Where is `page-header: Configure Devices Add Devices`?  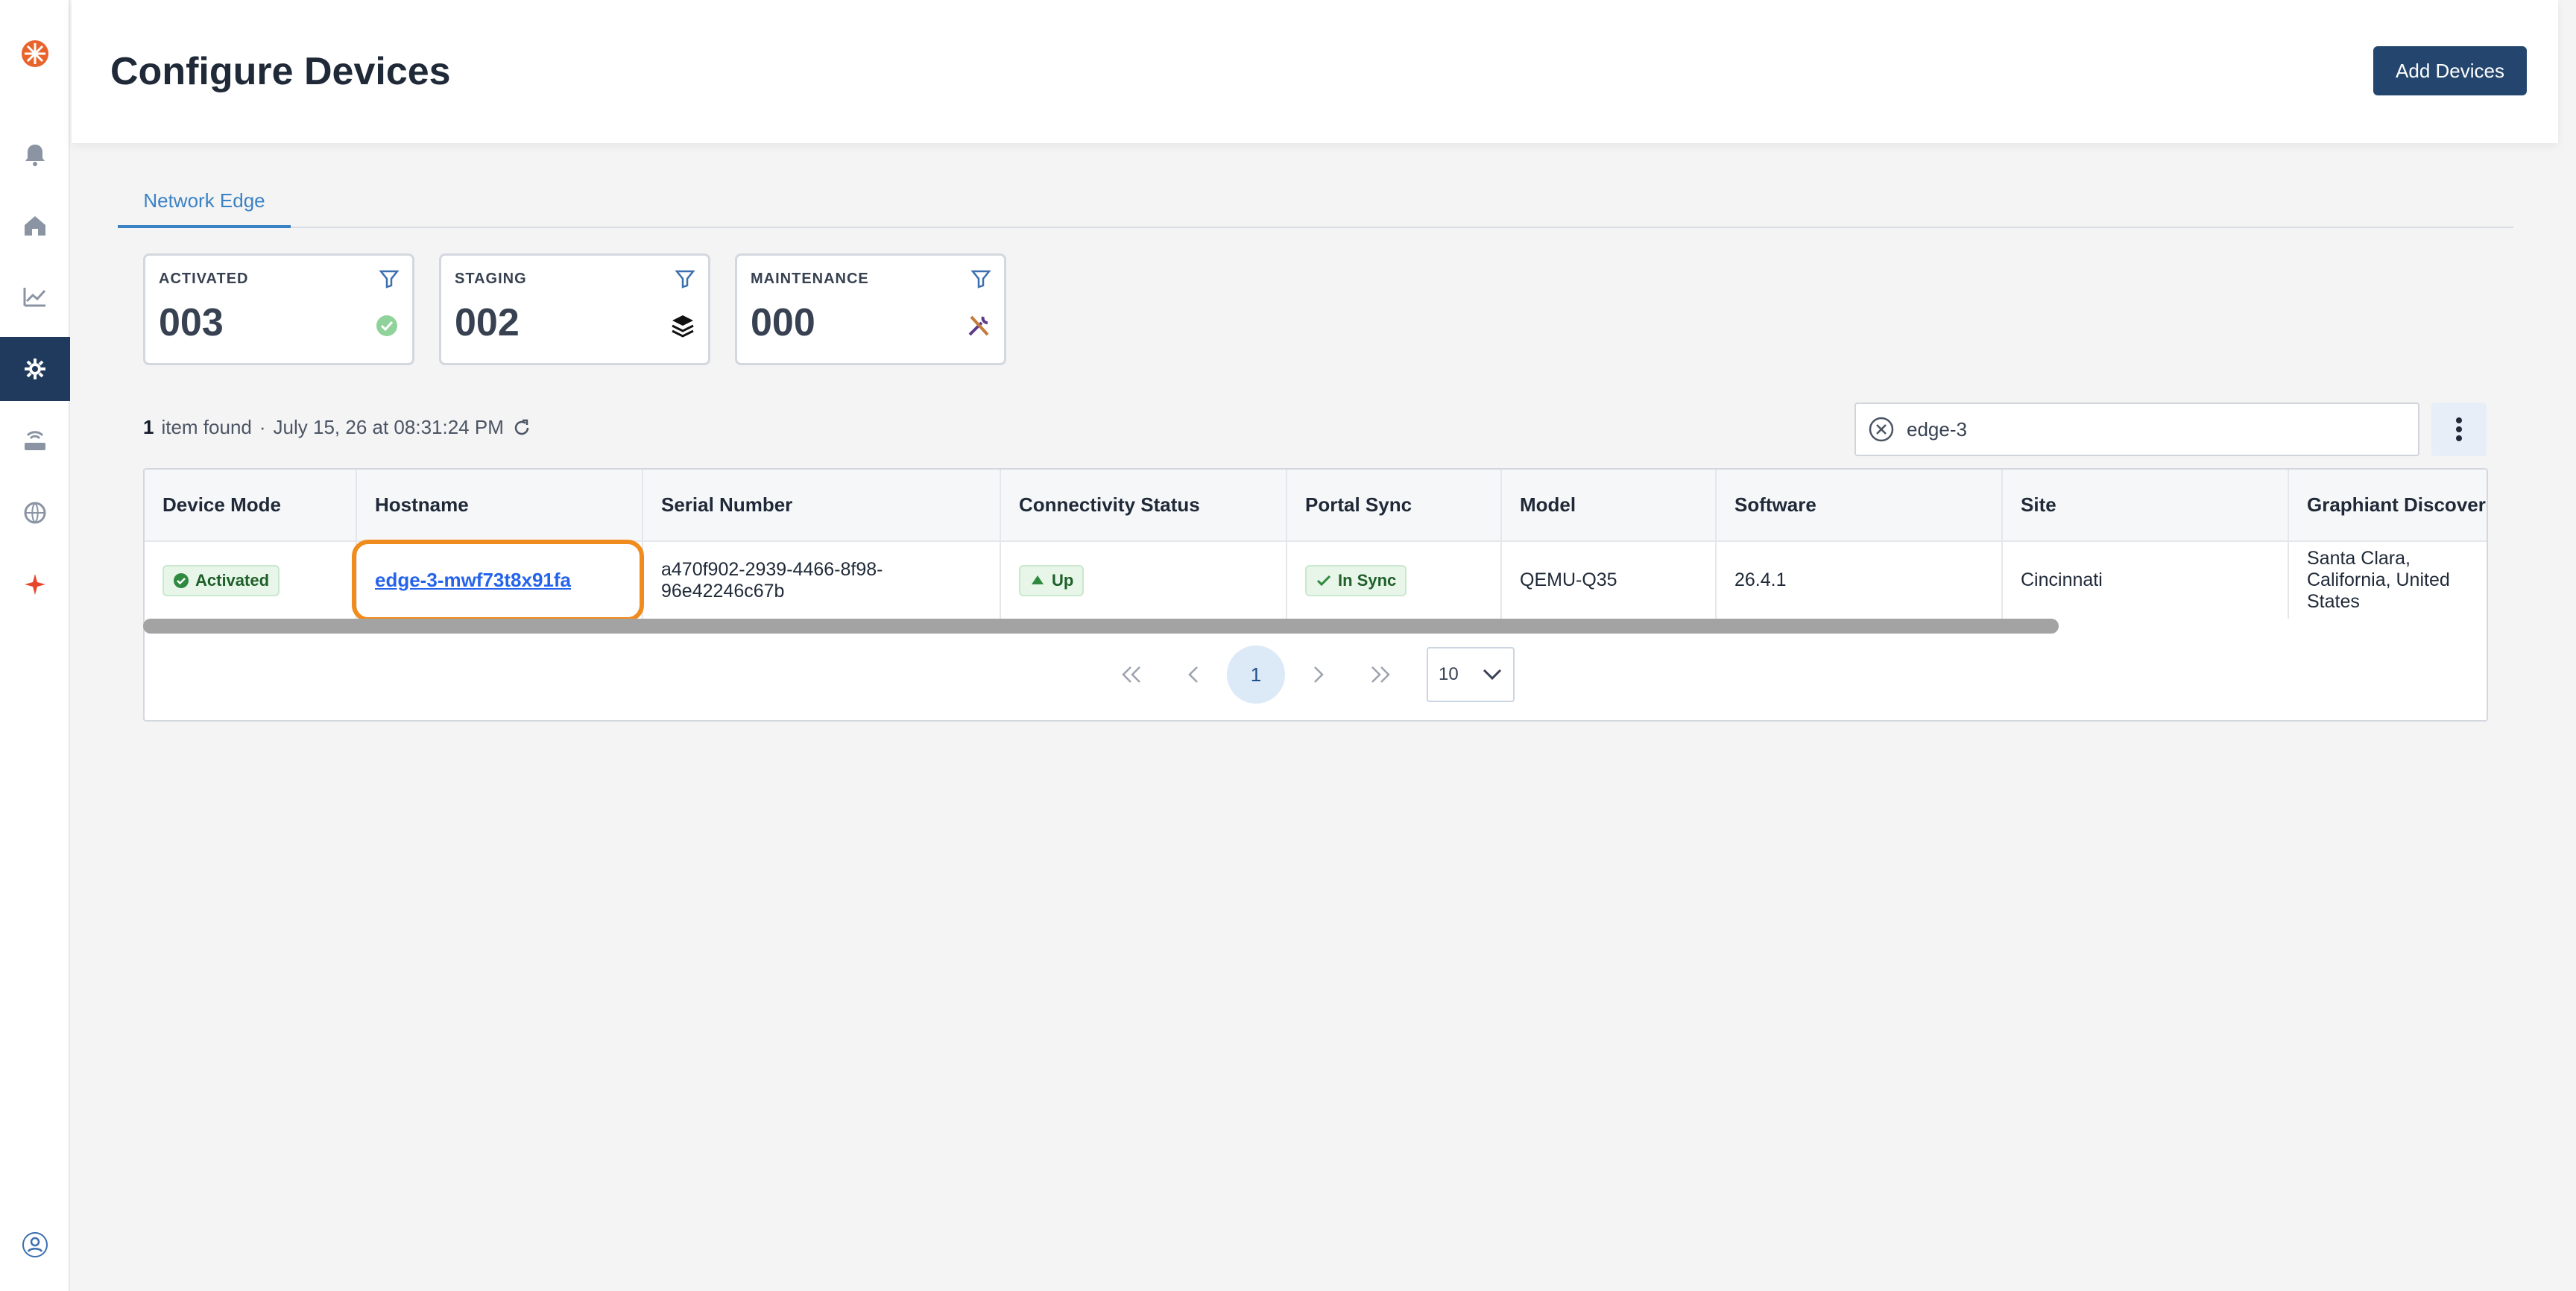
page-header: Configure Devices Add Devices is located at coordinates (1315, 71).